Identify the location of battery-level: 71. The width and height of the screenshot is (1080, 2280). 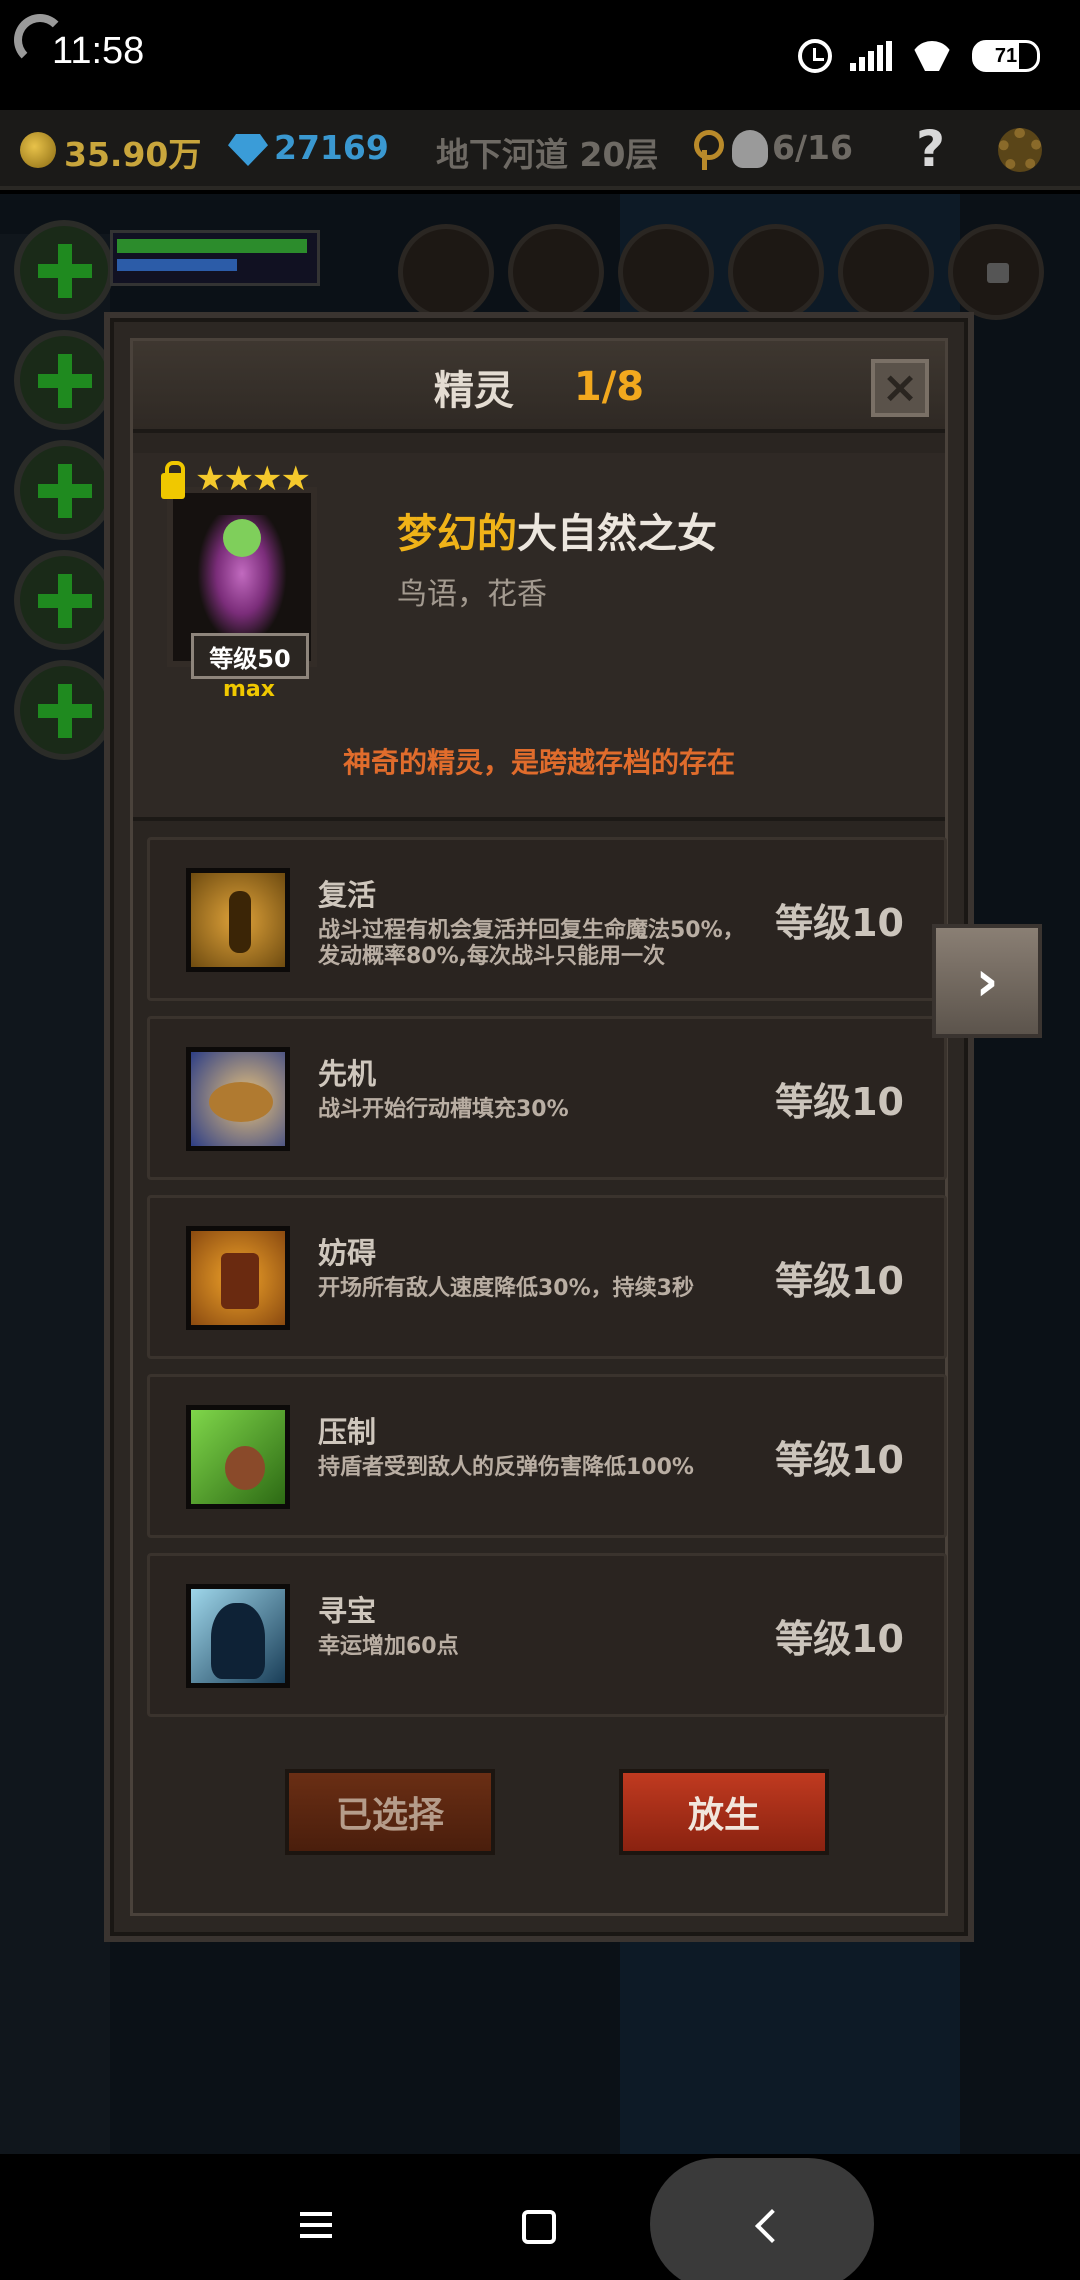
(1006, 55).